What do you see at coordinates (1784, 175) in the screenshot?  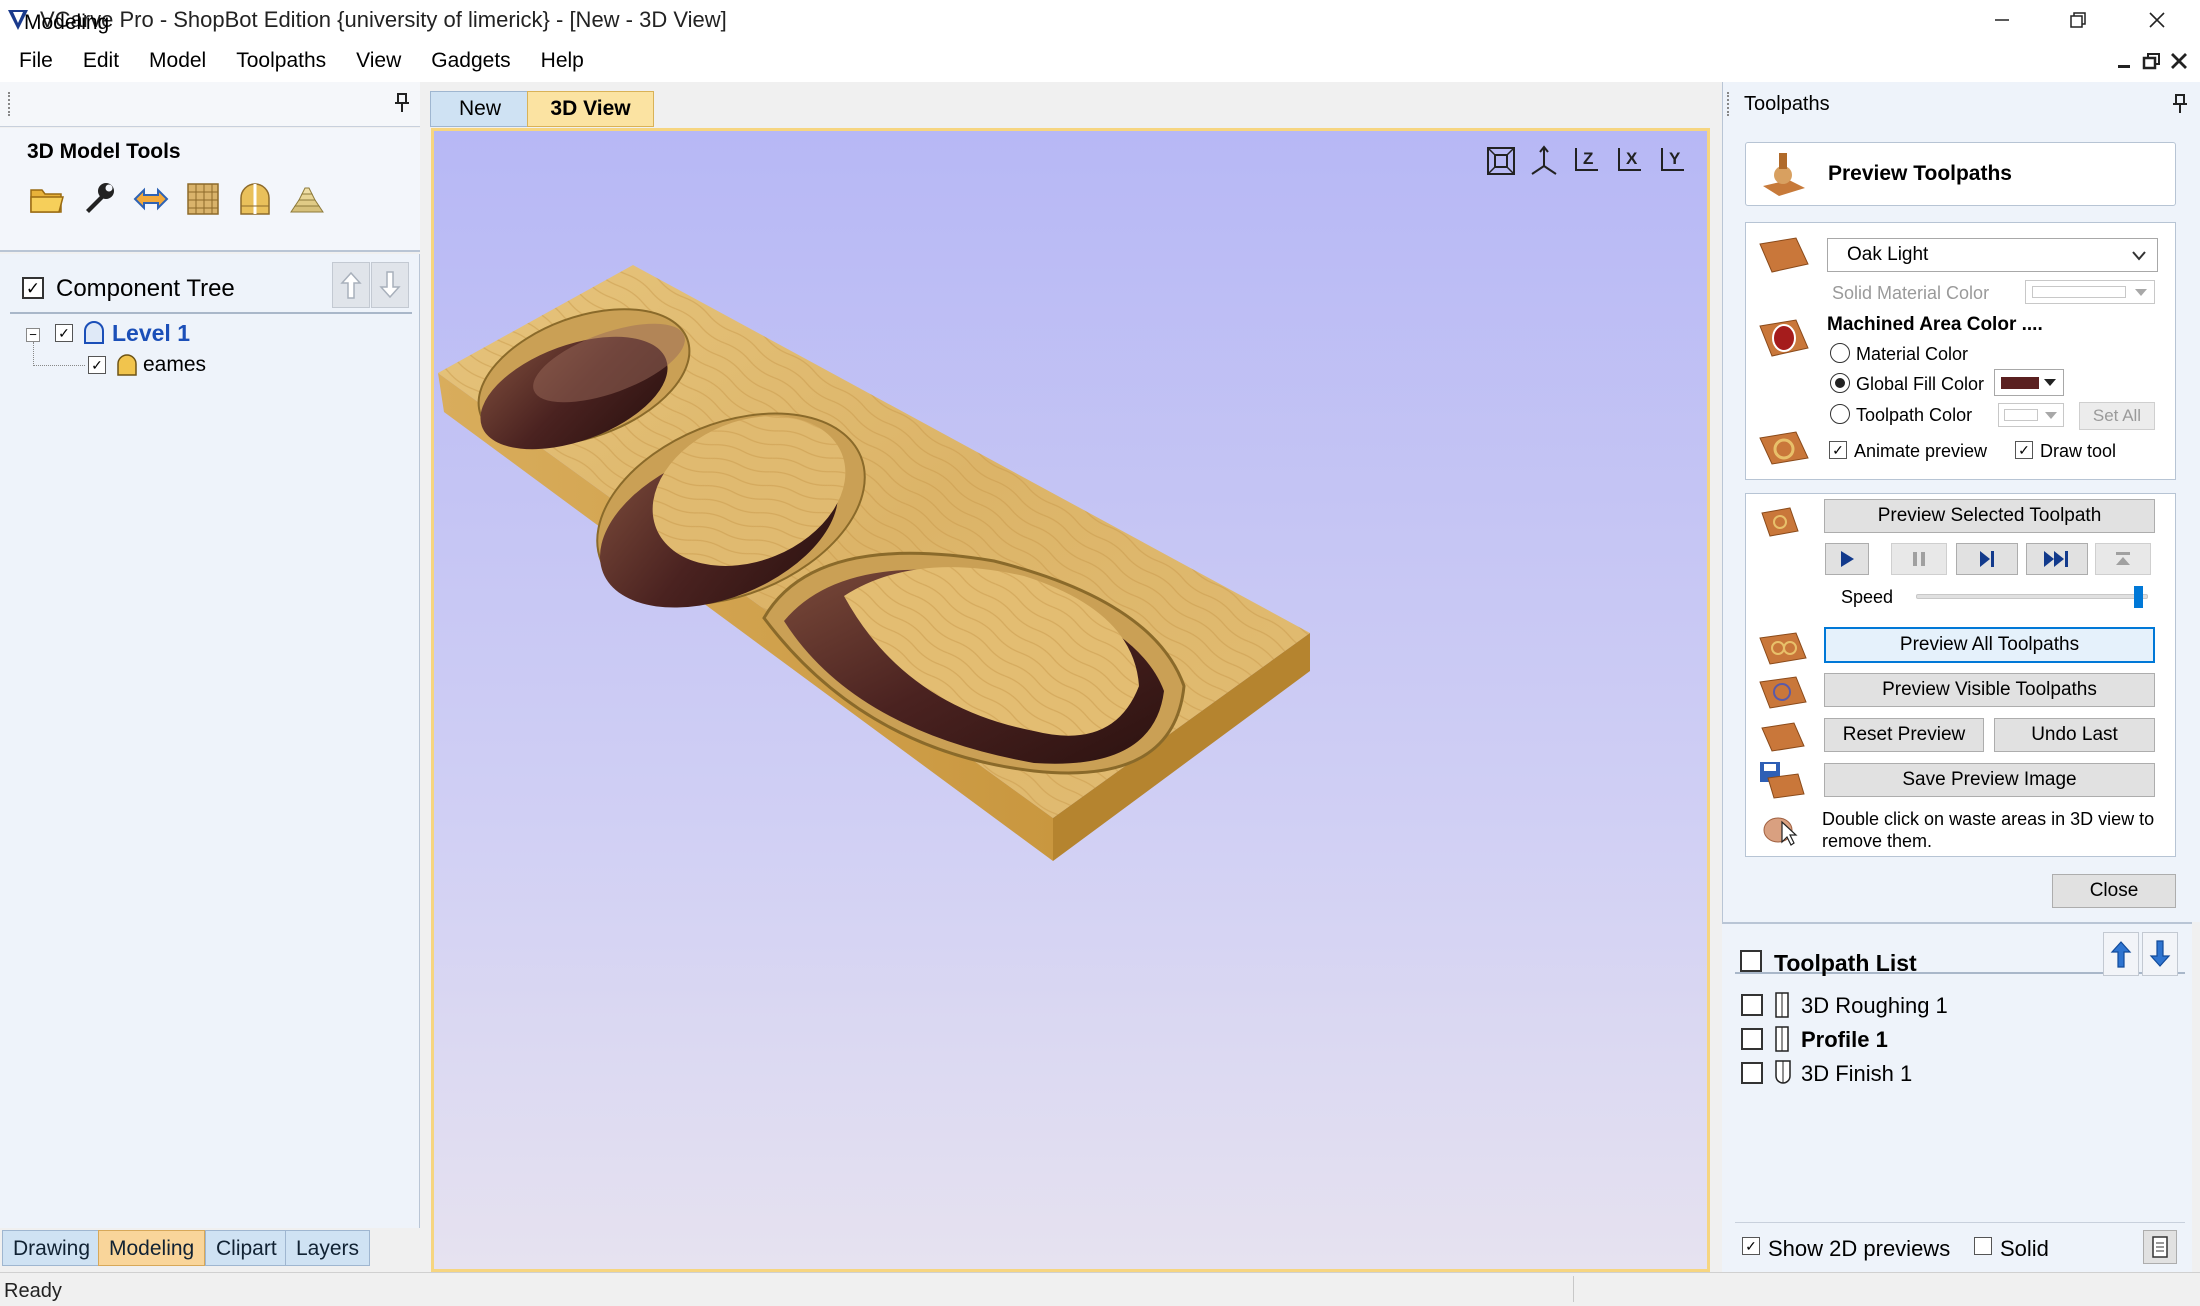 I see `preview-tool-icon` at bounding box center [1784, 175].